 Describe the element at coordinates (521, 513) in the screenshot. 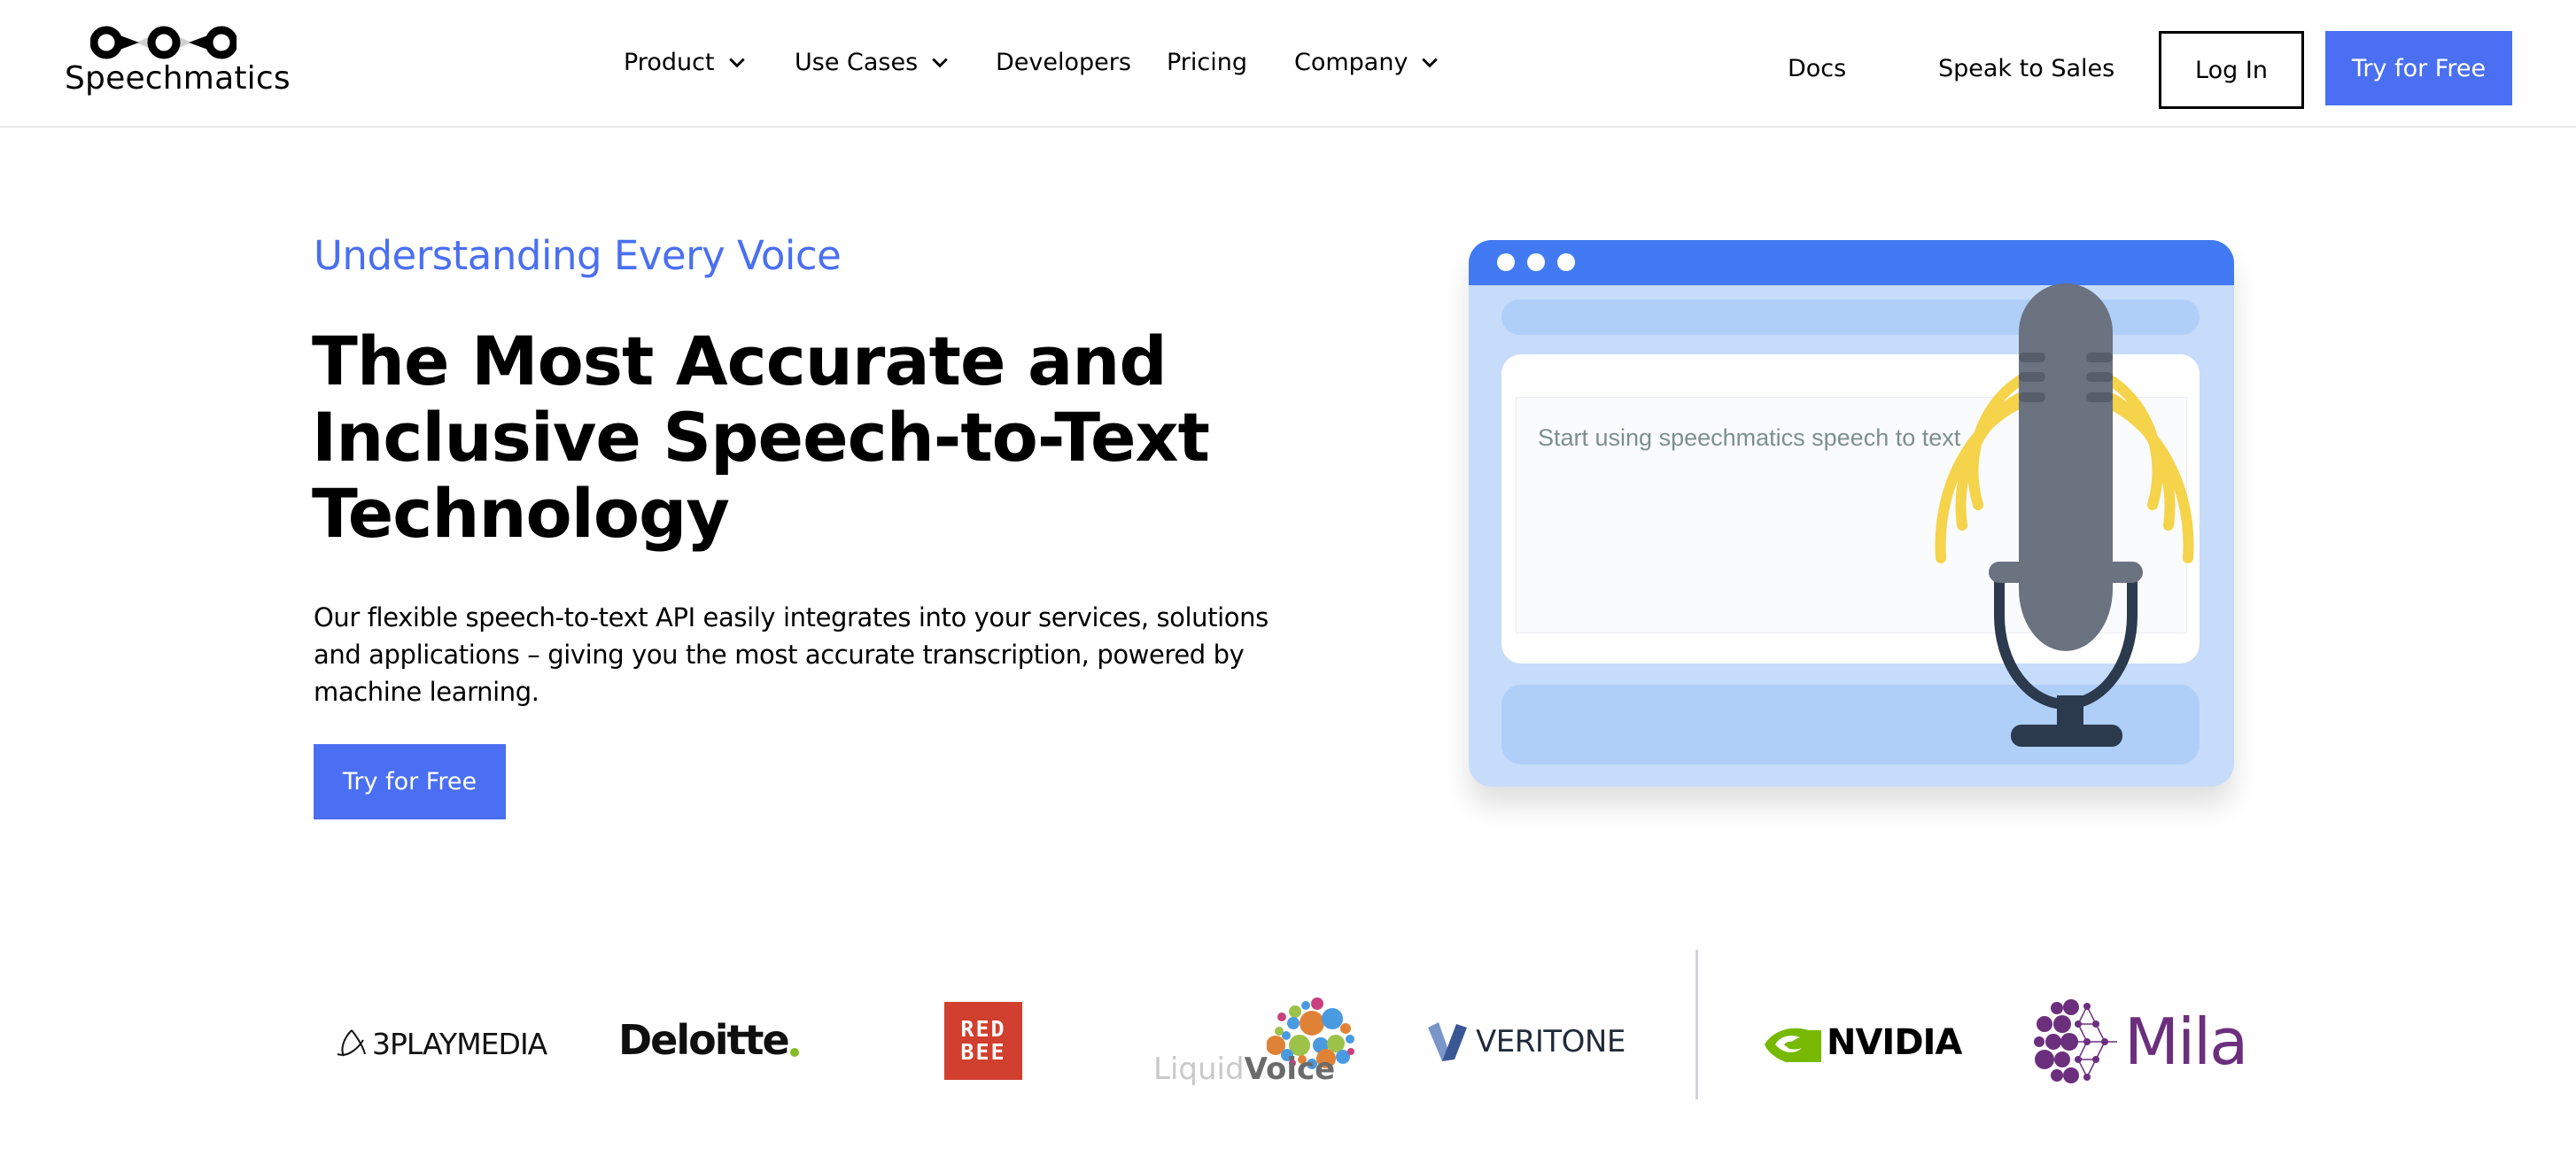

I see `headline-line: Technology` at that location.